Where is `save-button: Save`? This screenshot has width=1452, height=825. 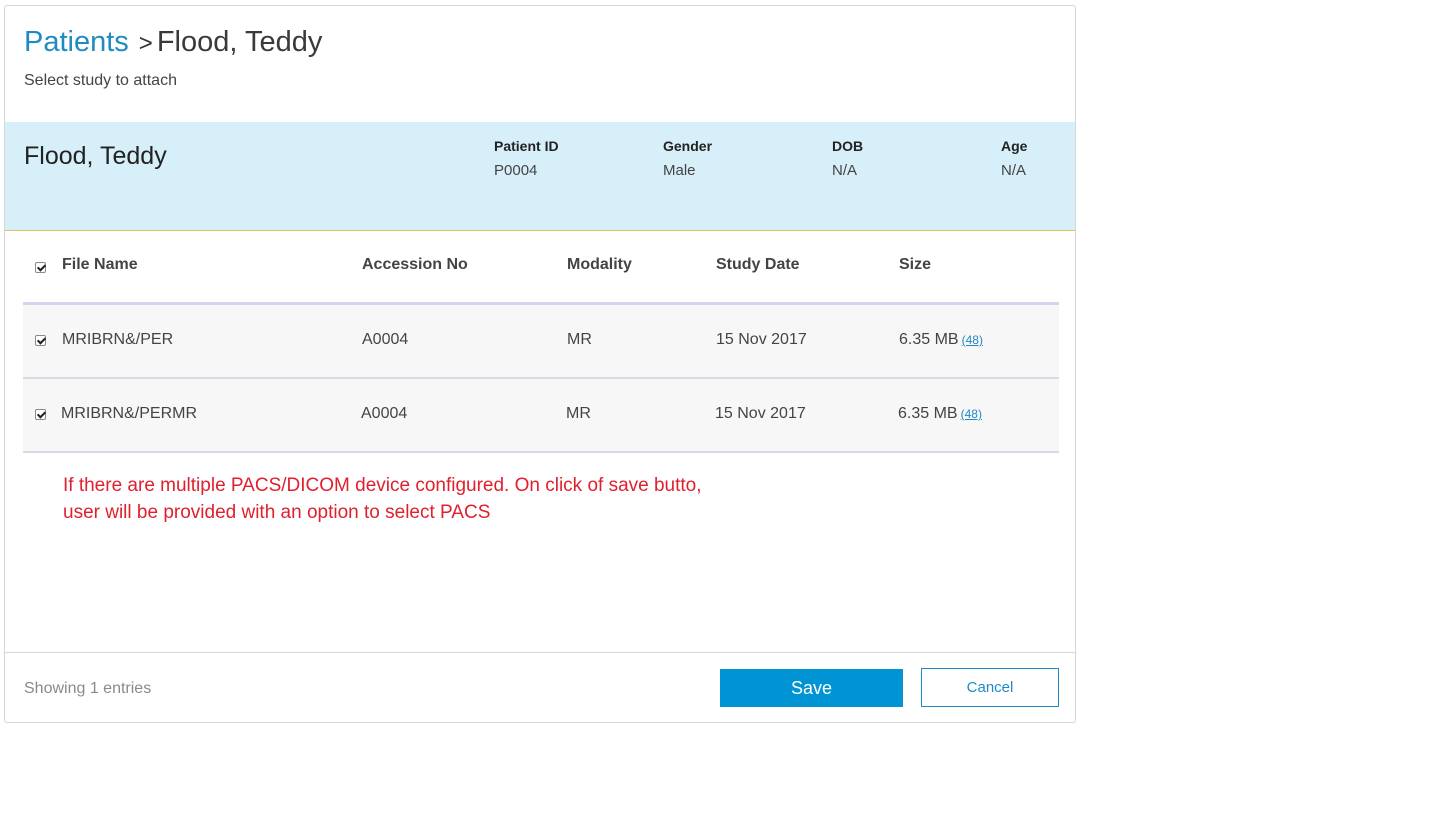 save-button: Save is located at coordinates (811, 688).